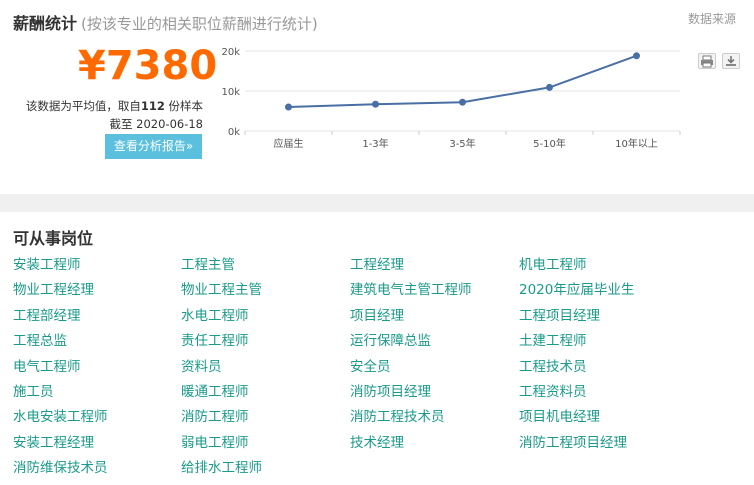 This screenshot has height=485, width=754. What do you see at coordinates (549, 143) in the screenshot?
I see `x-tick-label: 5-10年` at bounding box center [549, 143].